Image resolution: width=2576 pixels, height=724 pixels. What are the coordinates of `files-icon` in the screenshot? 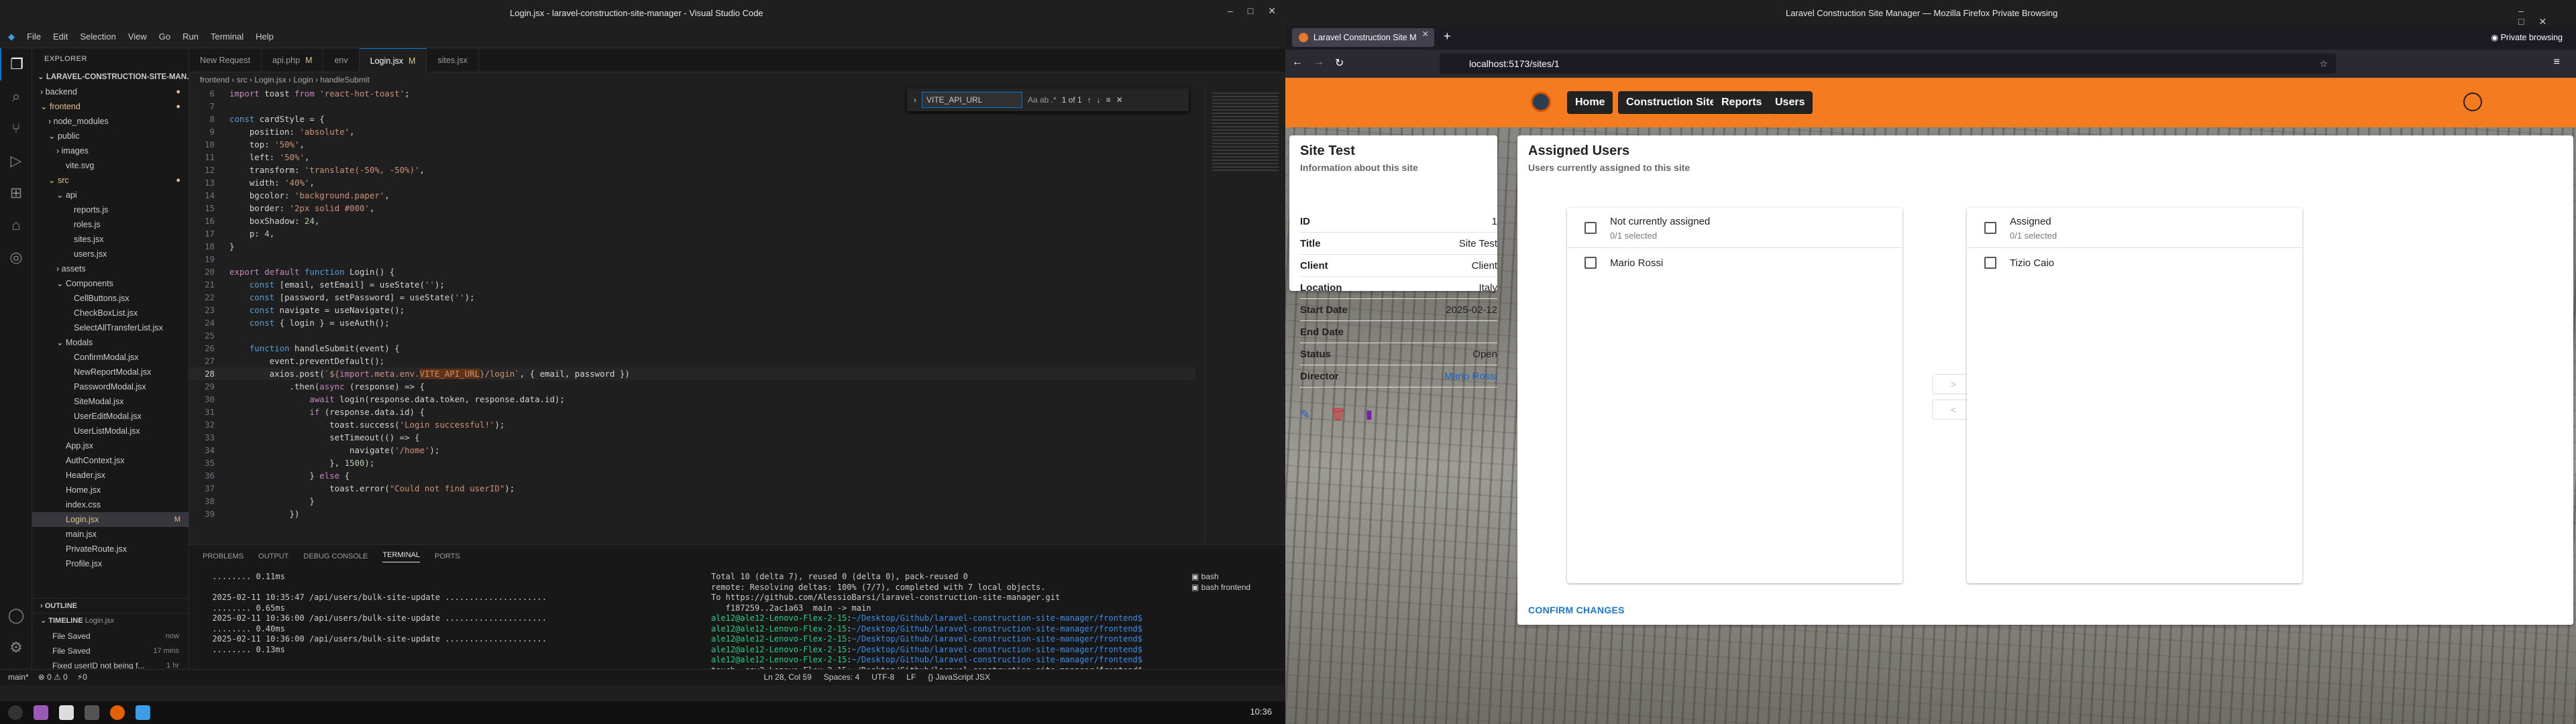 It's located at (66, 712).